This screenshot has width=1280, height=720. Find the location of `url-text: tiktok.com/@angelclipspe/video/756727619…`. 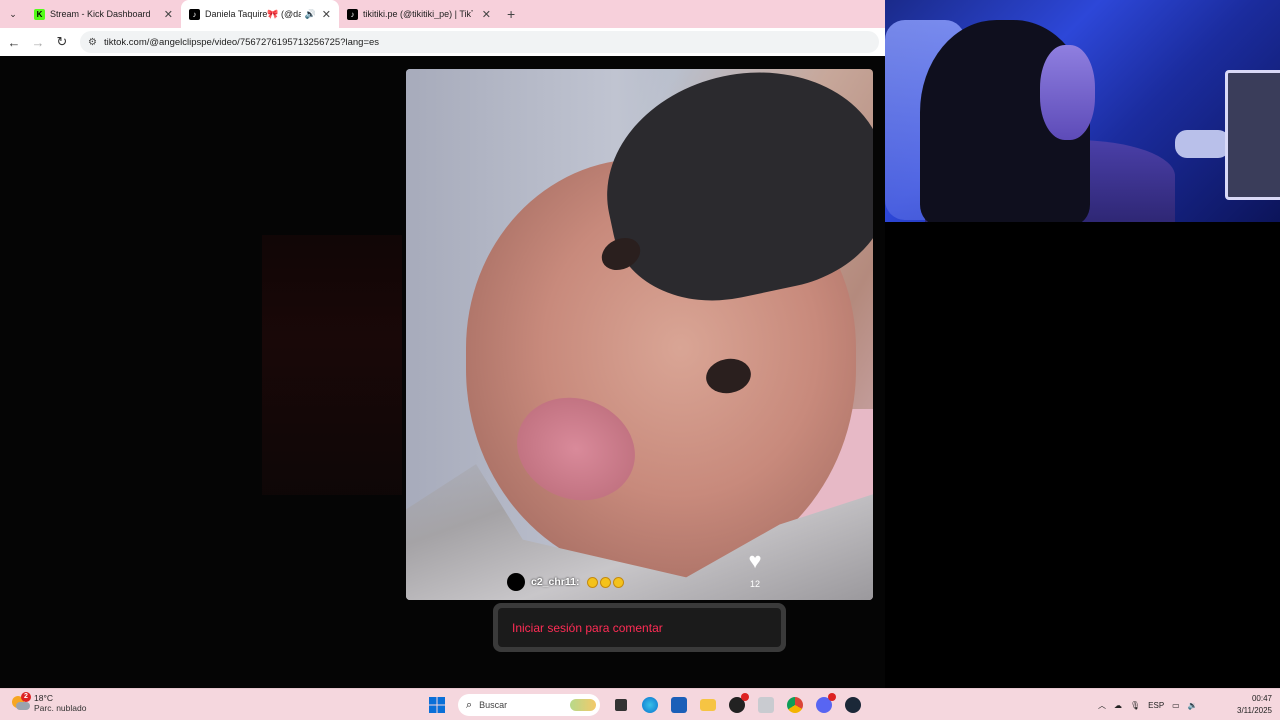

url-text: tiktok.com/@angelclipspe/video/756727619… is located at coordinates (241, 42).